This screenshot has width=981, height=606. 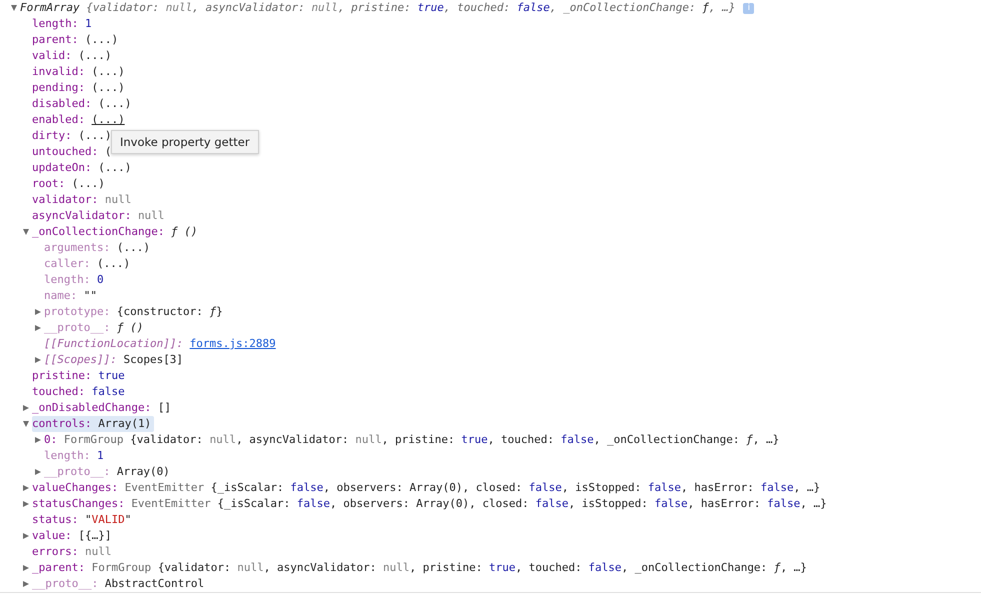 What do you see at coordinates (80, 360) in the screenshot?
I see `property-key: [[Scopes]]:` at bounding box center [80, 360].